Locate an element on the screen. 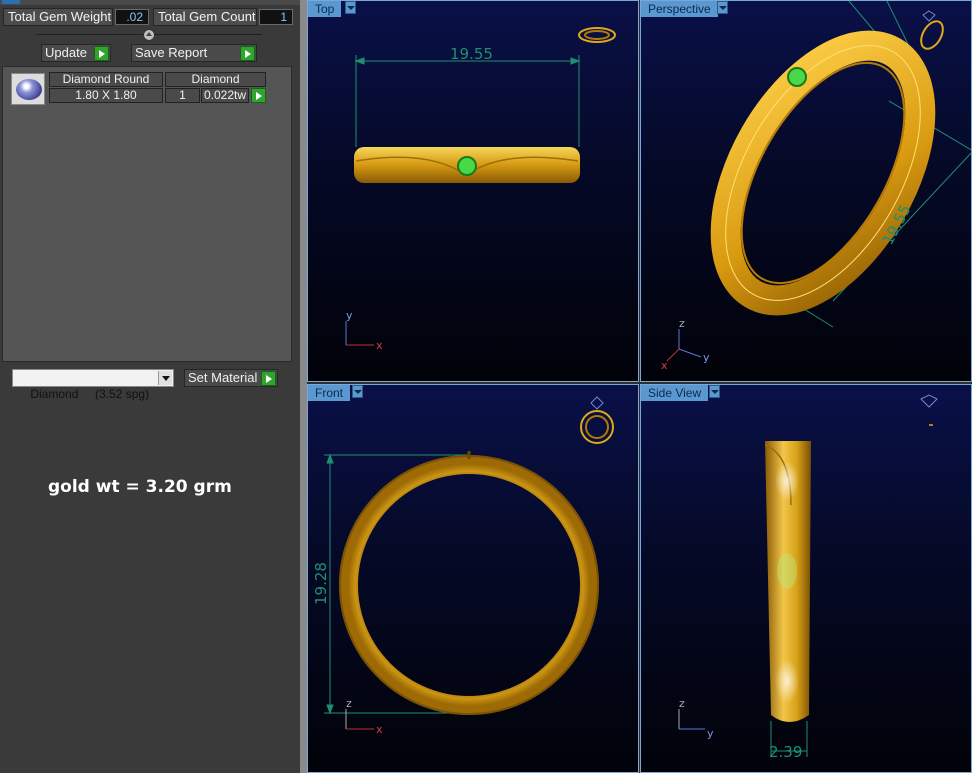 This screenshot has height=773, width=972. front-view-canvas: 19.28 z x is located at coordinates (463, 566).